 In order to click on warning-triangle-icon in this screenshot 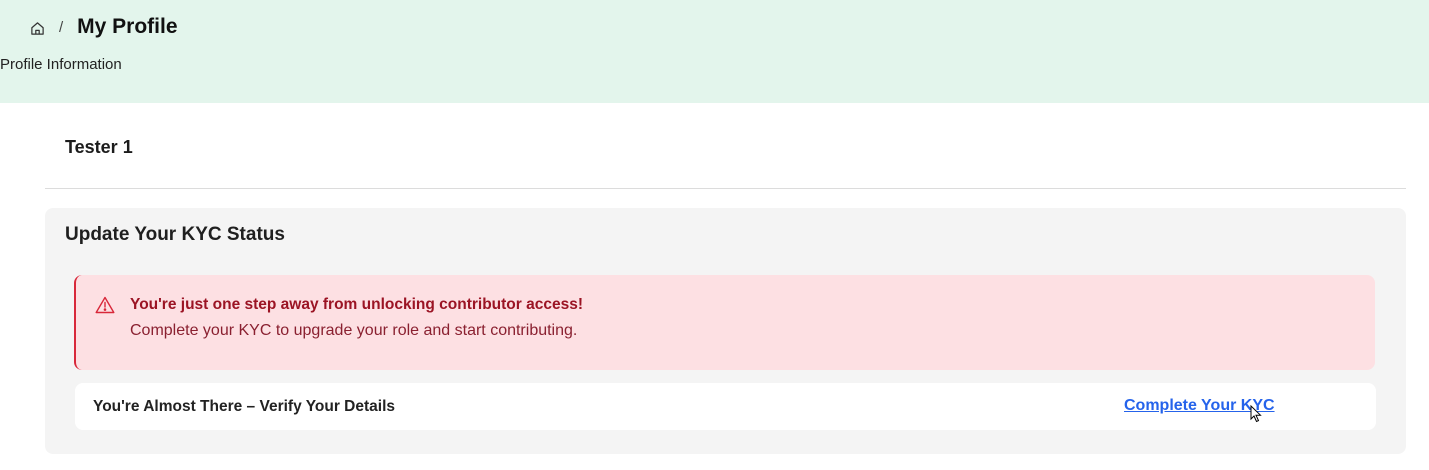, I will do `click(105, 305)`.